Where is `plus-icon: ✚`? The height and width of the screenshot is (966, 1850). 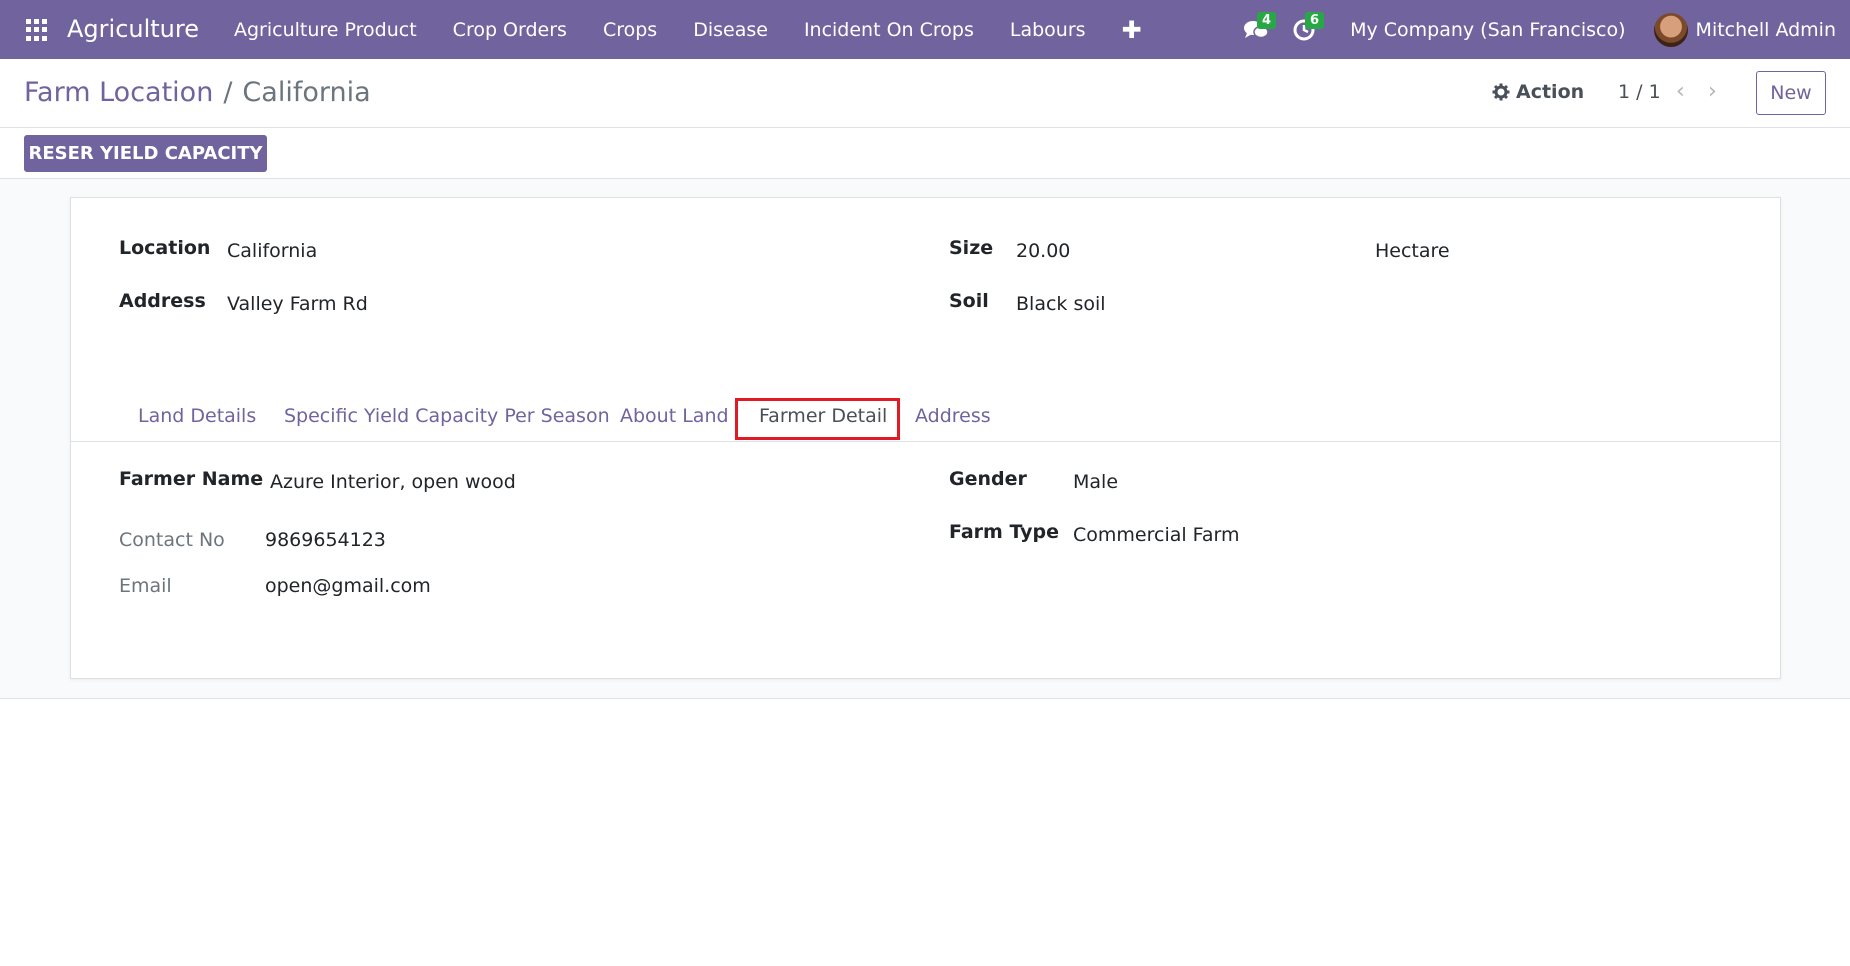 plus-icon: ✚ is located at coordinates (1132, 30).